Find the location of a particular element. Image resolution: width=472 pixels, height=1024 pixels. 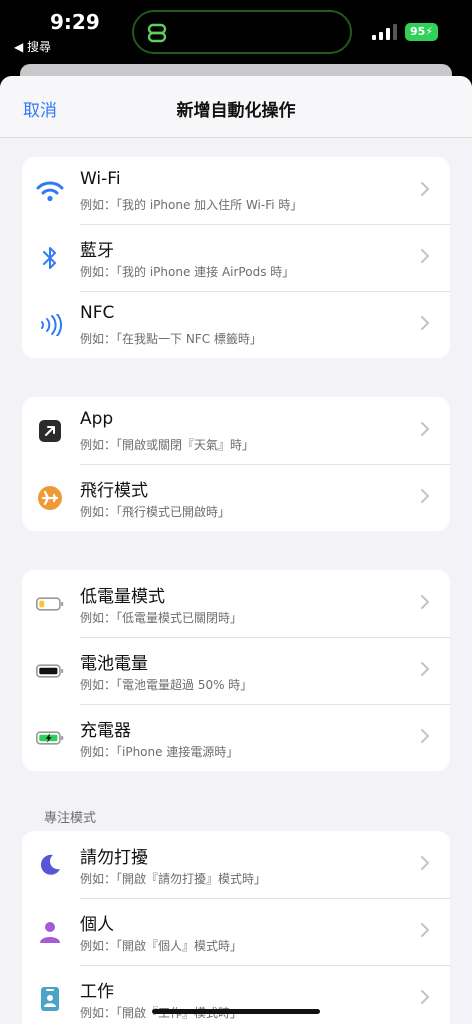

list-item-battery-level: 電池電量 例如：「電池電量超過 50% 時」 is located at coordinates (236, 670).